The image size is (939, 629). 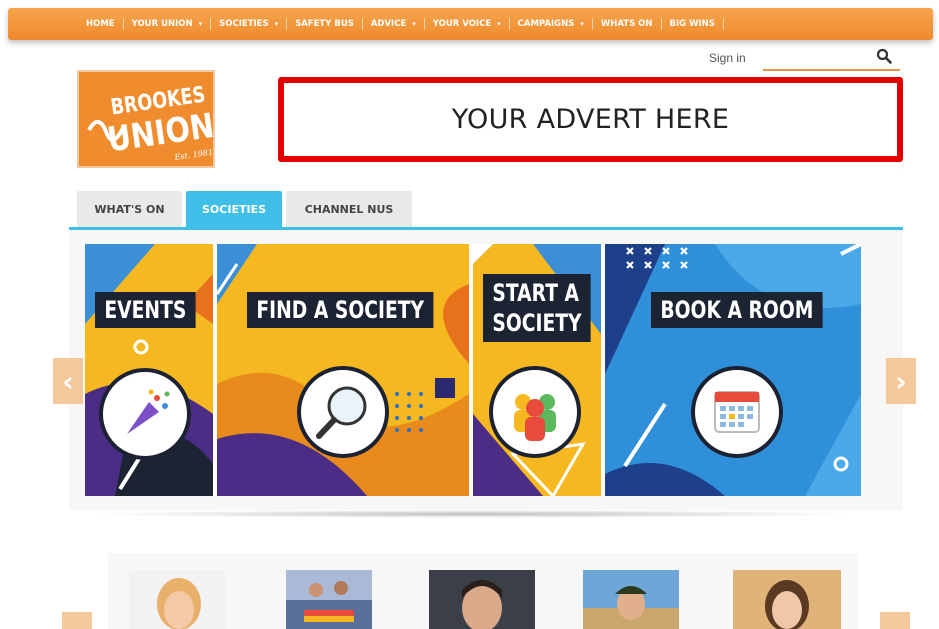 What do you see at coordinates (340, 310) in the screenshot?
I see `slide-title-find-society: FIND A SOCIETY` at bounding box center [340, 310].